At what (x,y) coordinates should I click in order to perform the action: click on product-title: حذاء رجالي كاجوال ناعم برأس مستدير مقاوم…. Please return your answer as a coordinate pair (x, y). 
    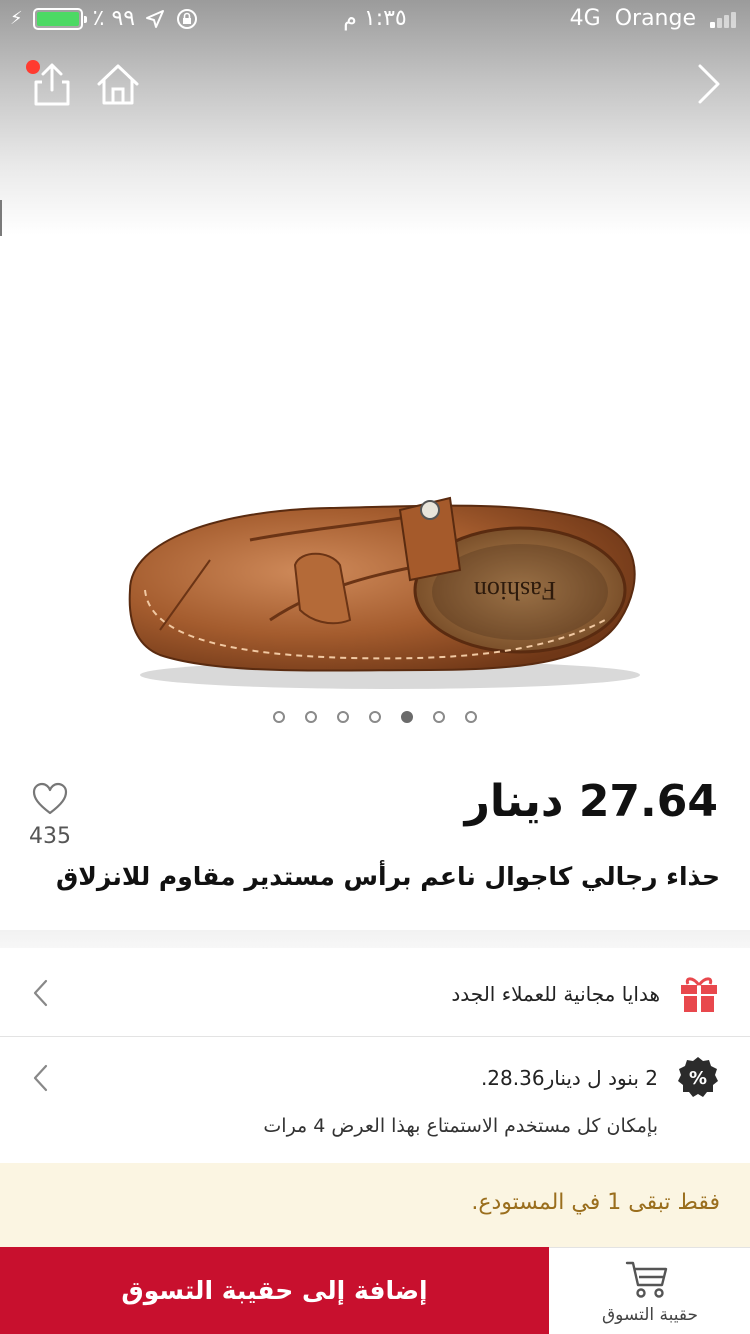
    Looking at the image, I should click on (387, 876).